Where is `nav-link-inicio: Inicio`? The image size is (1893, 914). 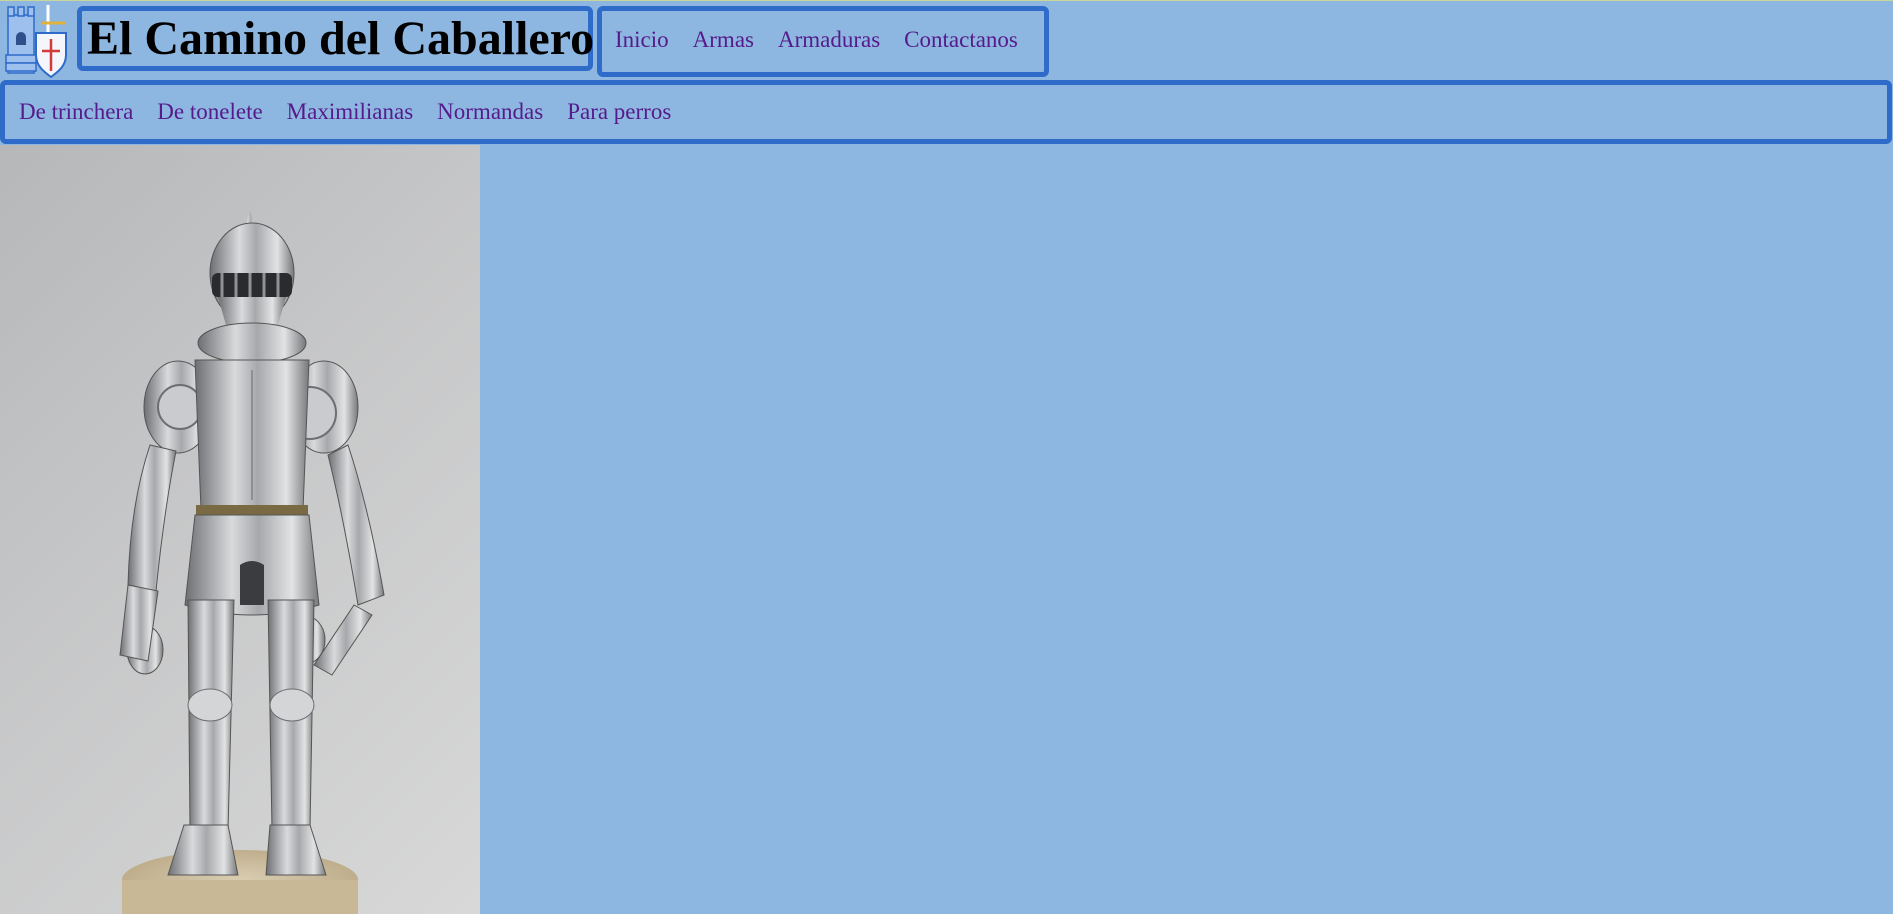
nav-link-inicio: Inicio is located at coordinates (642, 40).